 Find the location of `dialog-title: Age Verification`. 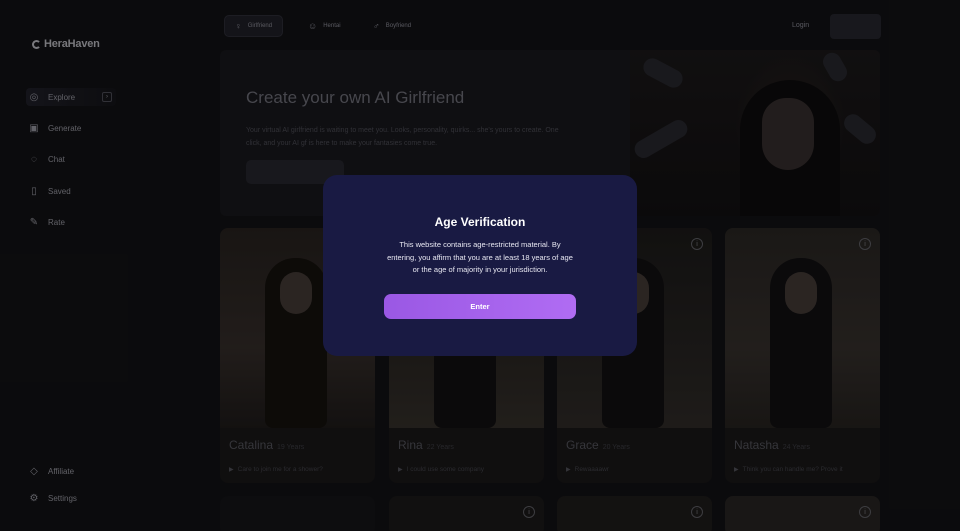

dialog-title: Age Verification is located at coordinates (480, 222).